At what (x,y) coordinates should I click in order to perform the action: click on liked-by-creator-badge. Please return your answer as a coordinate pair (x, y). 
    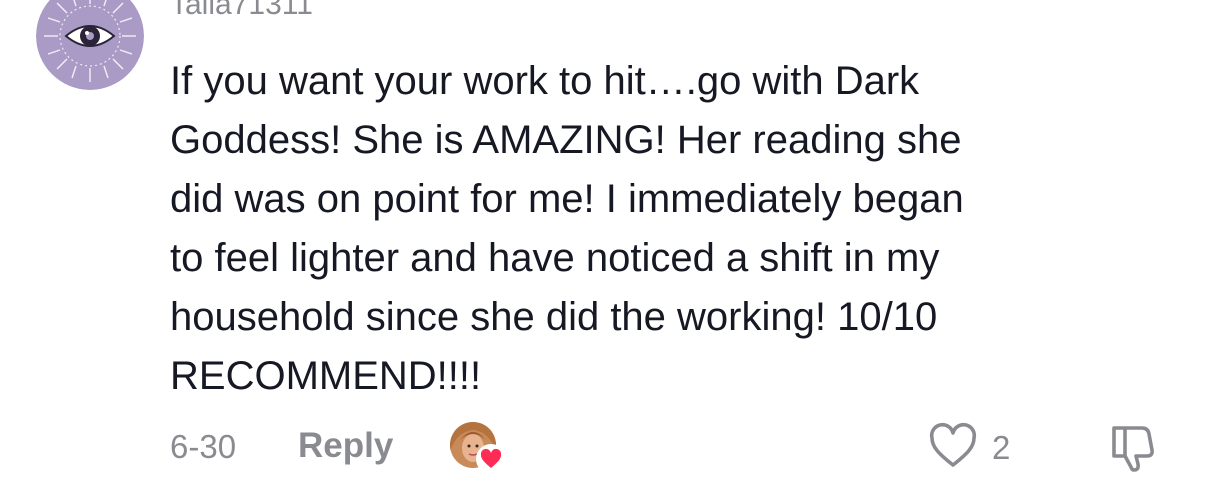
    Looking at the image, I should click on (478, 448).